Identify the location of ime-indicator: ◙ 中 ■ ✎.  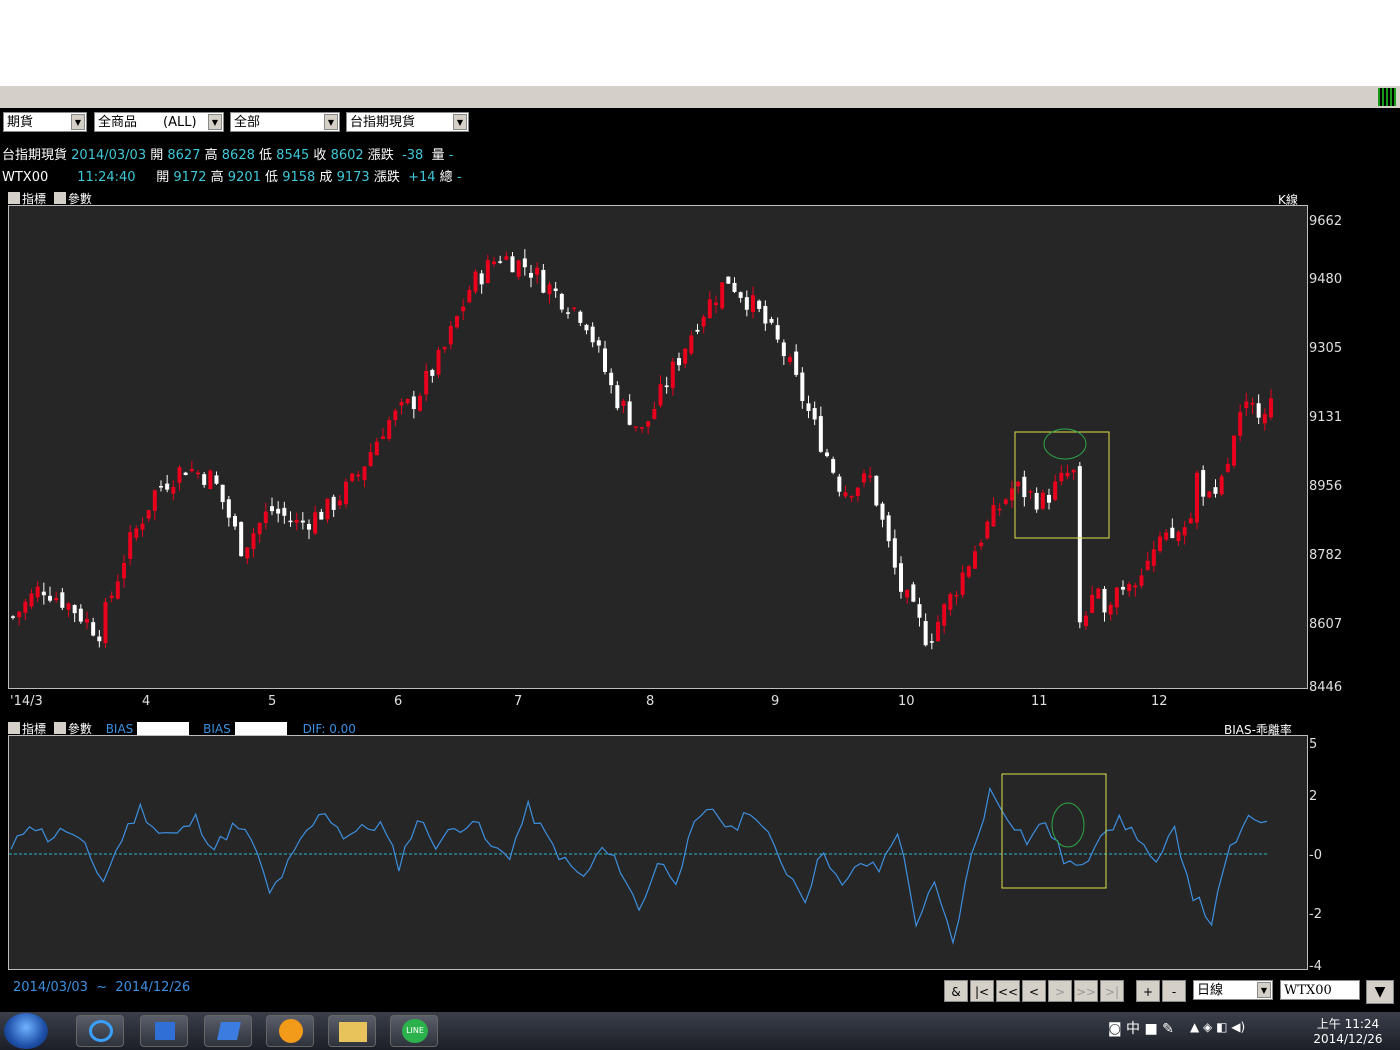
(1141, 1028).